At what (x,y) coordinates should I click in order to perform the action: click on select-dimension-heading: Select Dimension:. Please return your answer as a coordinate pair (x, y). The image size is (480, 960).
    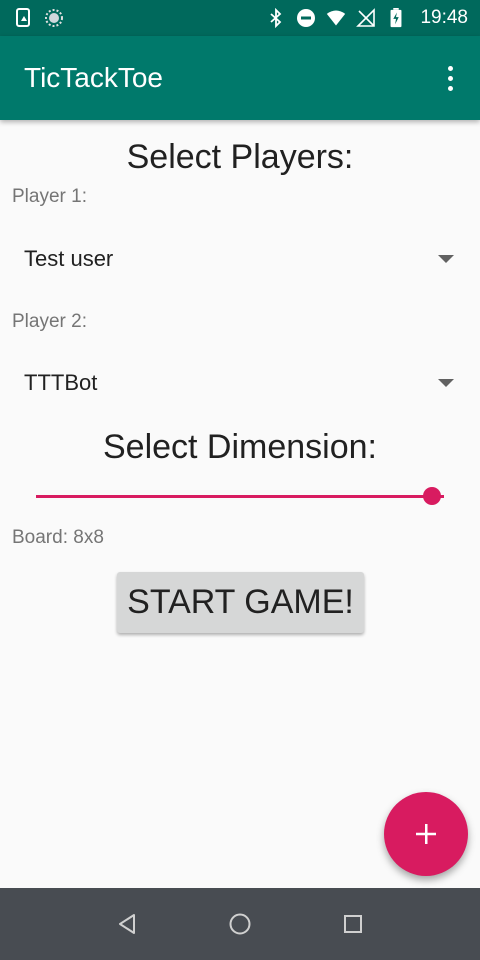
    Looking at the image, I should click on (239, 447).